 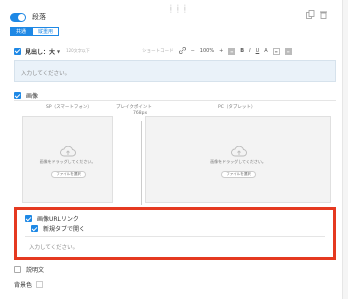 I want to click on sp-drop-text: 画像をドラッグしてください。, so click(x=67, y=161).